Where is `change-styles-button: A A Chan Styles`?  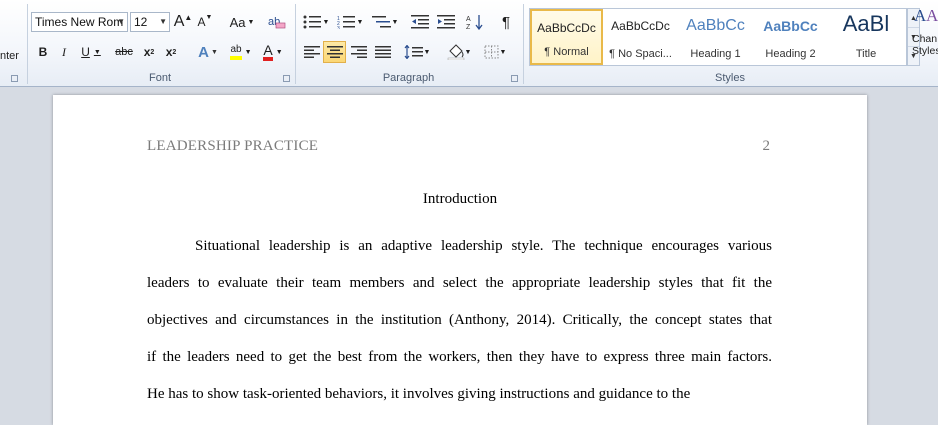 change-styles-button: A A Chan Styles is located at coordinates (925, 37).